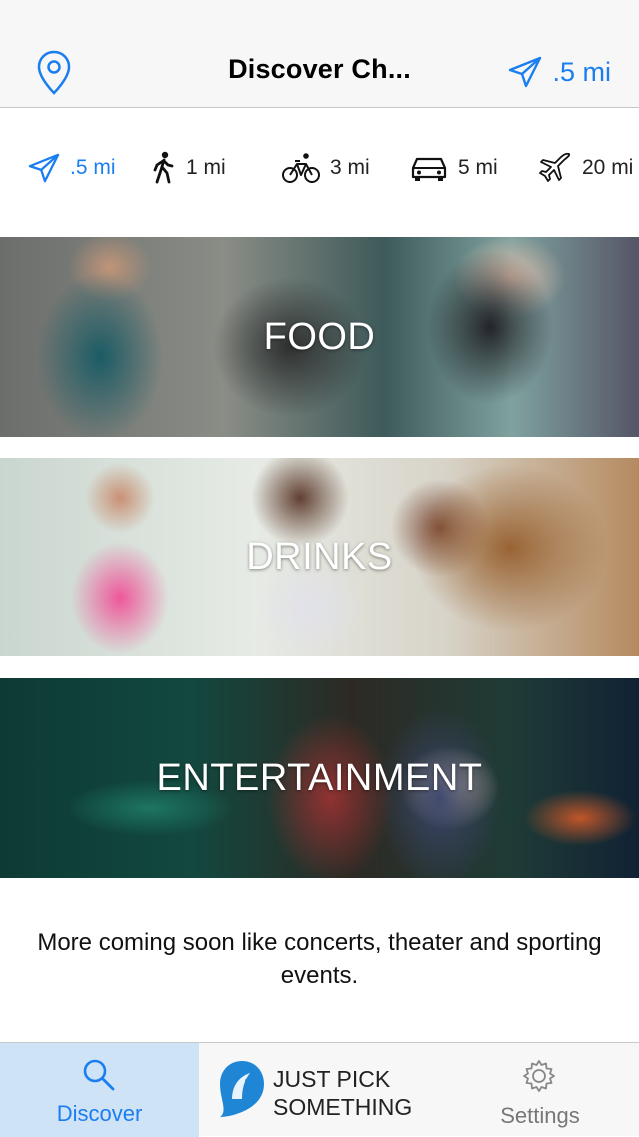 The width and height of the screenshot is (639, 1137). I want to click on distance-option-5-mile: 5 mi, so click(454, 168).